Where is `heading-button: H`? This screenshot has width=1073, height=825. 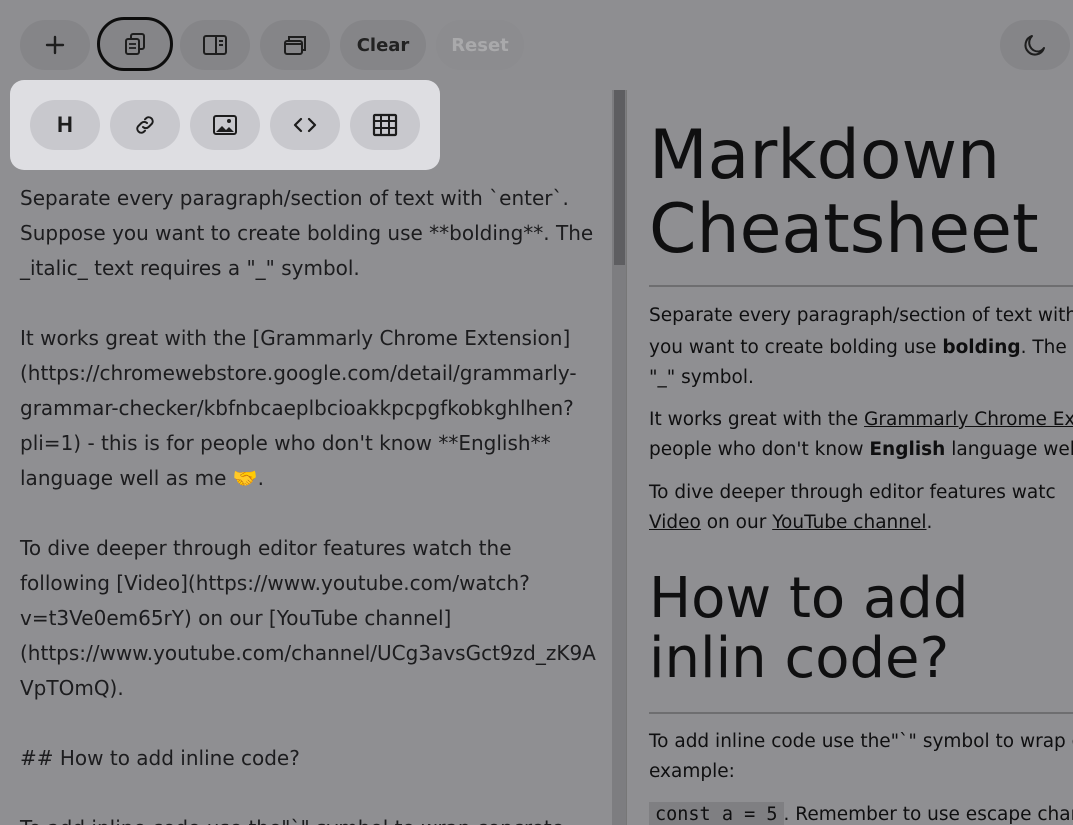 heading-button: H is located at coordinates (65, 125).